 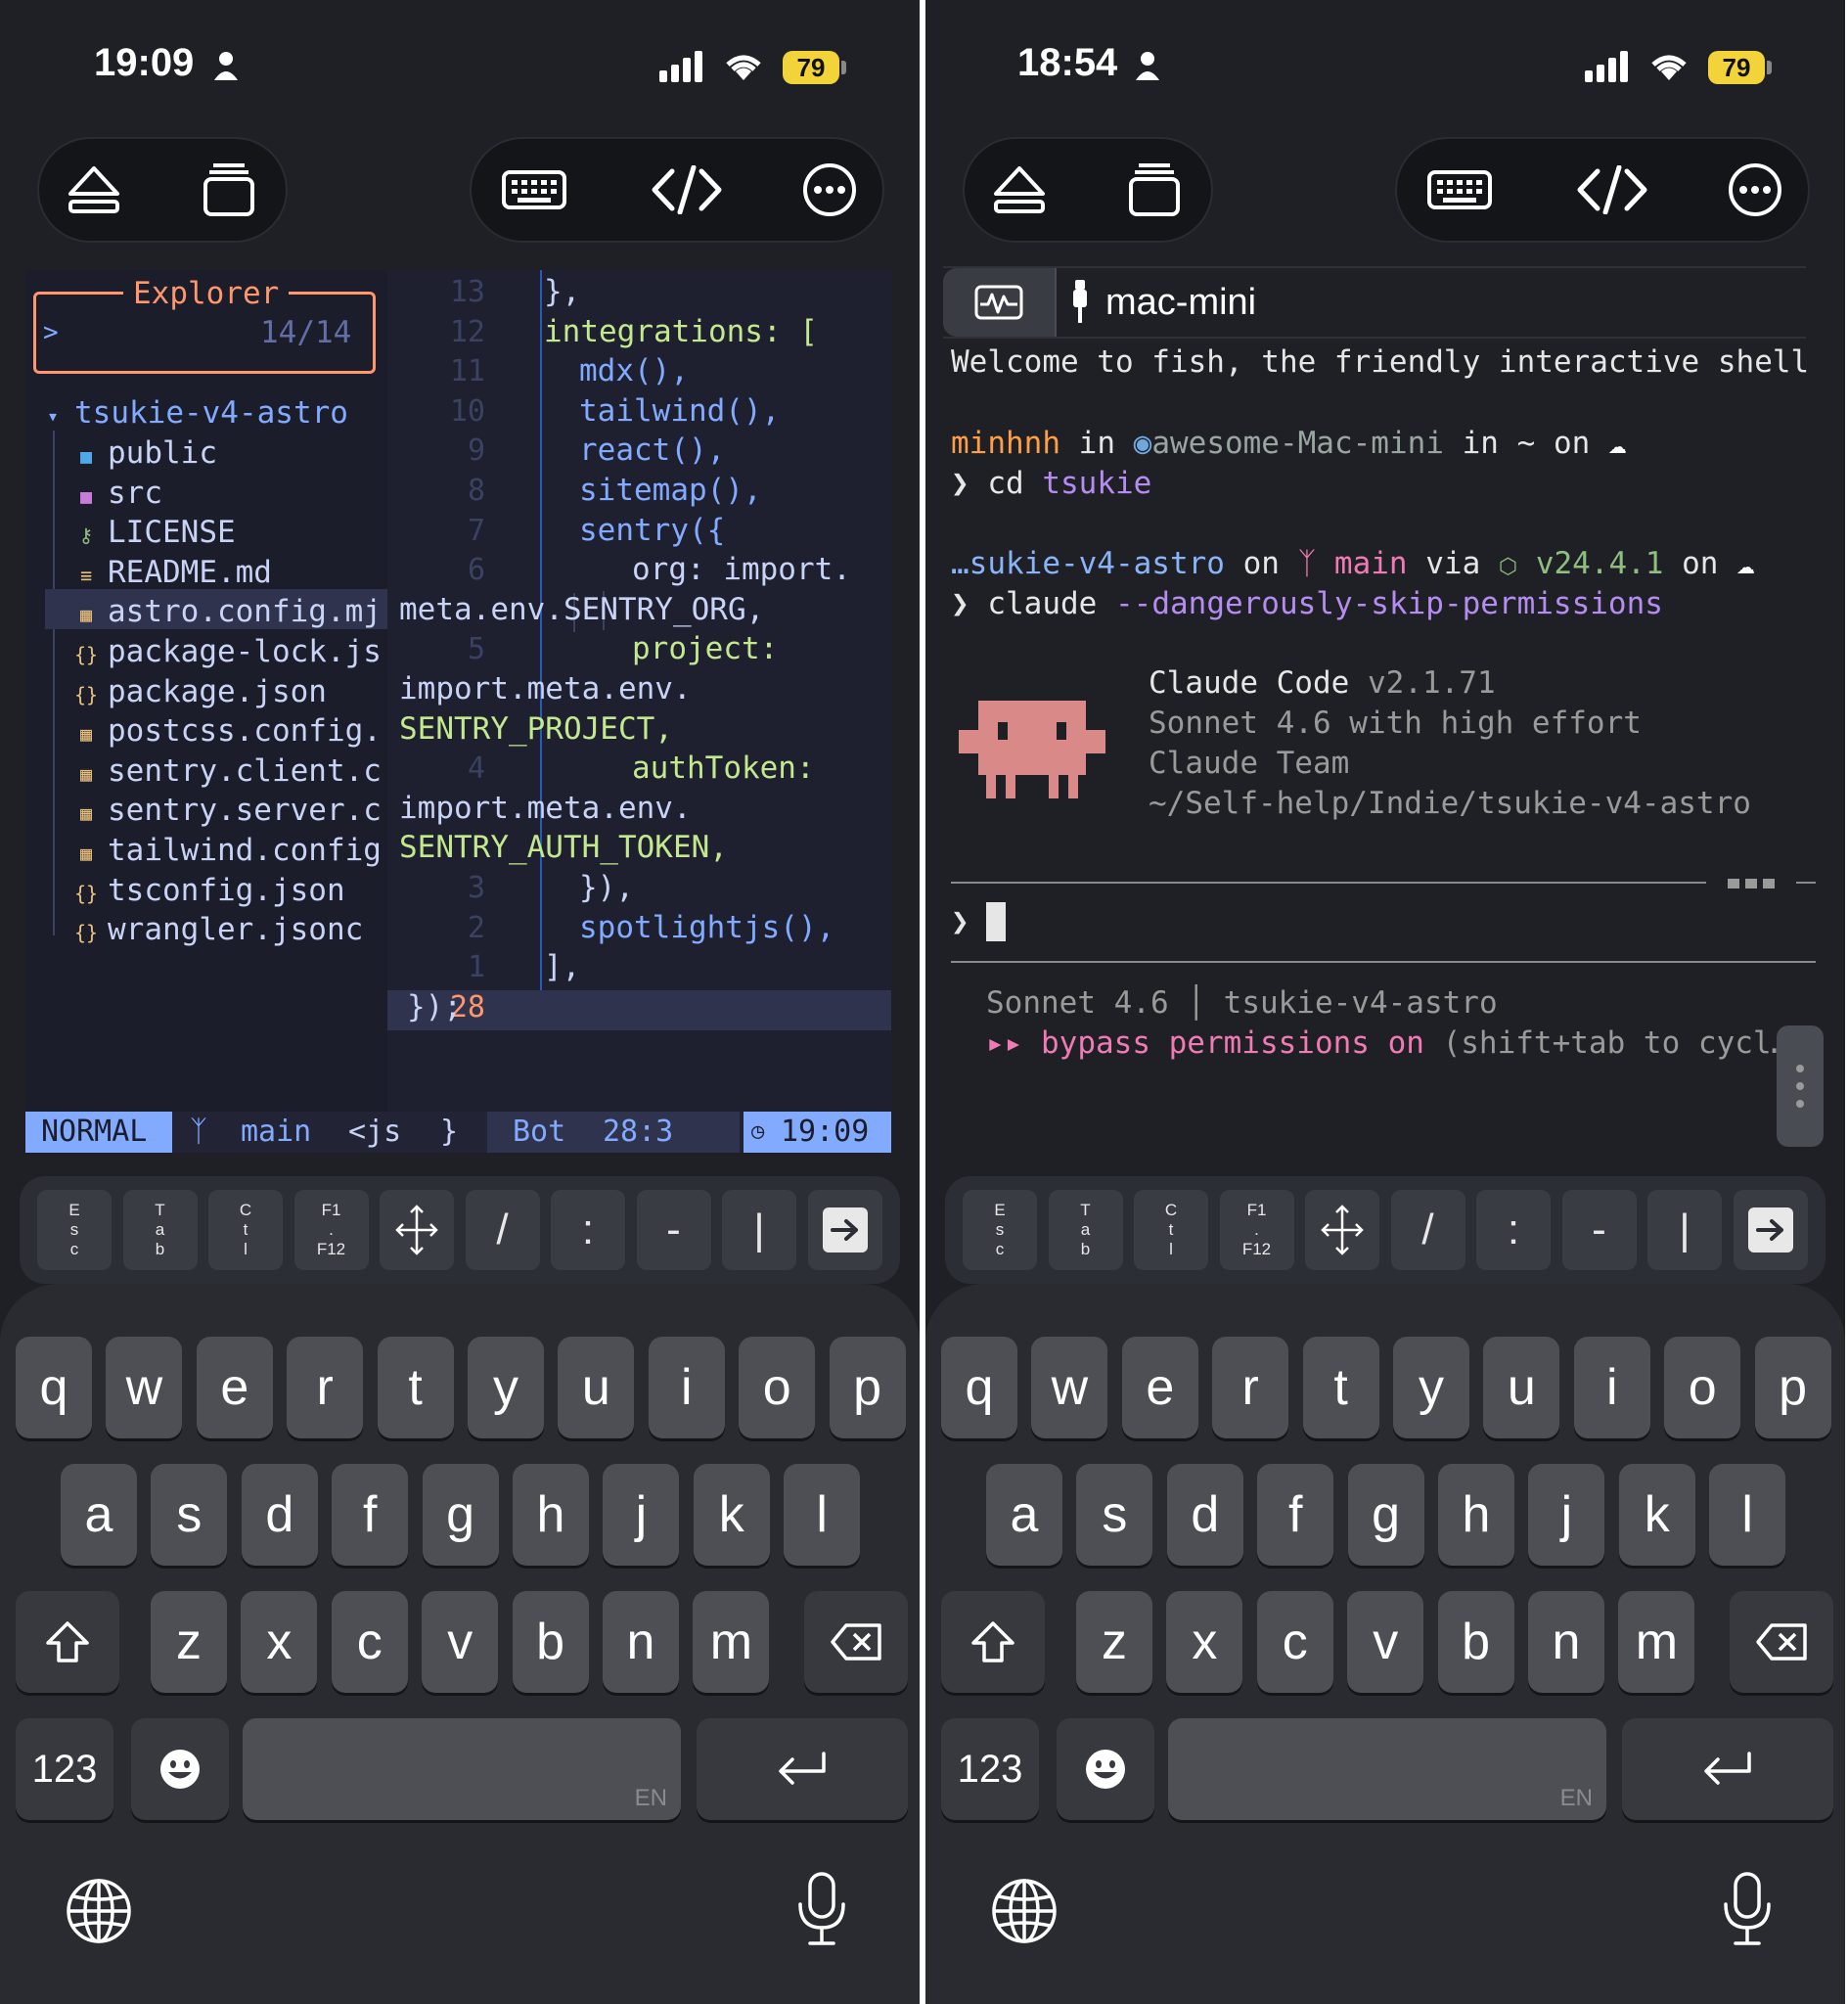 What do you see at coordinates (562, 292) in the screenshot?
I see `code-line: },` at bounding box center [562, 292].